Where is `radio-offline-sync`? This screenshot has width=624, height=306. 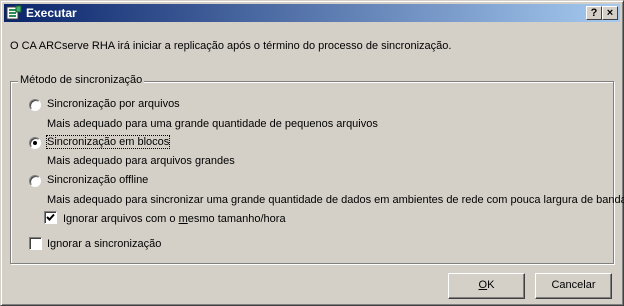
radio-offline-sync is located at coordinates (35, 181).